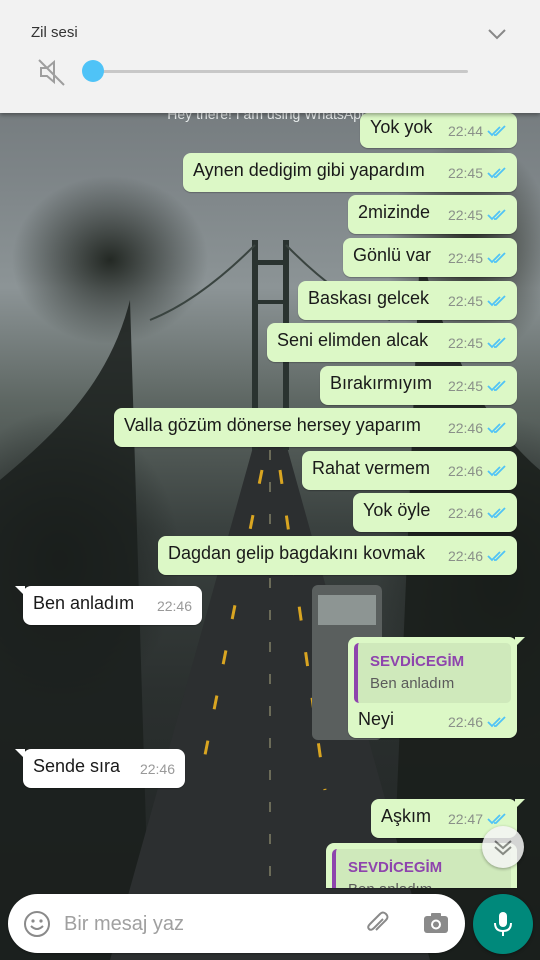 The width and height of the screenshot is (540, 960). I want to click on message-text: Yok yok, so click(401, 127).